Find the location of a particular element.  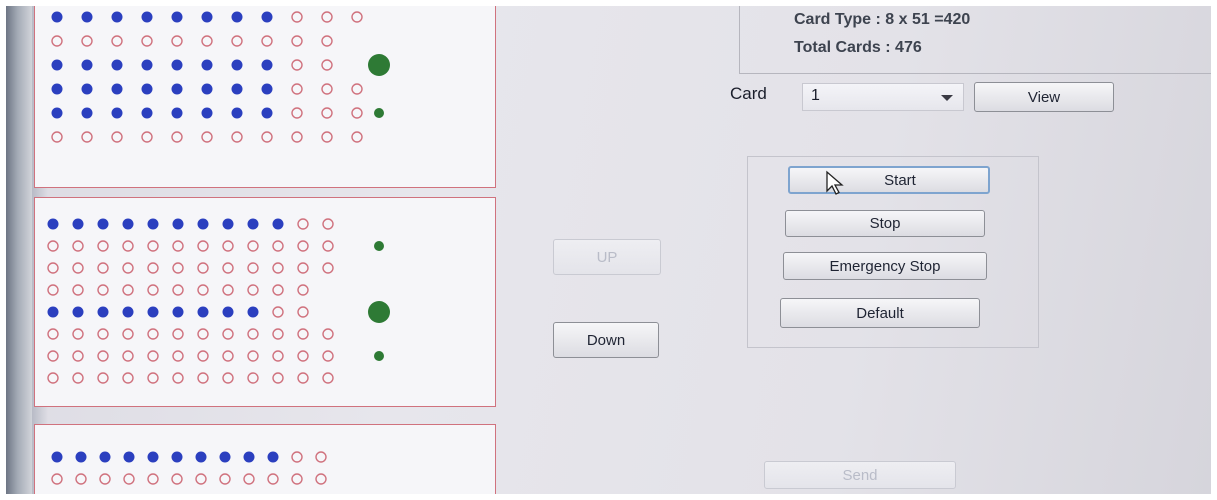

monitor-bezel is located at coordinates (19, 250).